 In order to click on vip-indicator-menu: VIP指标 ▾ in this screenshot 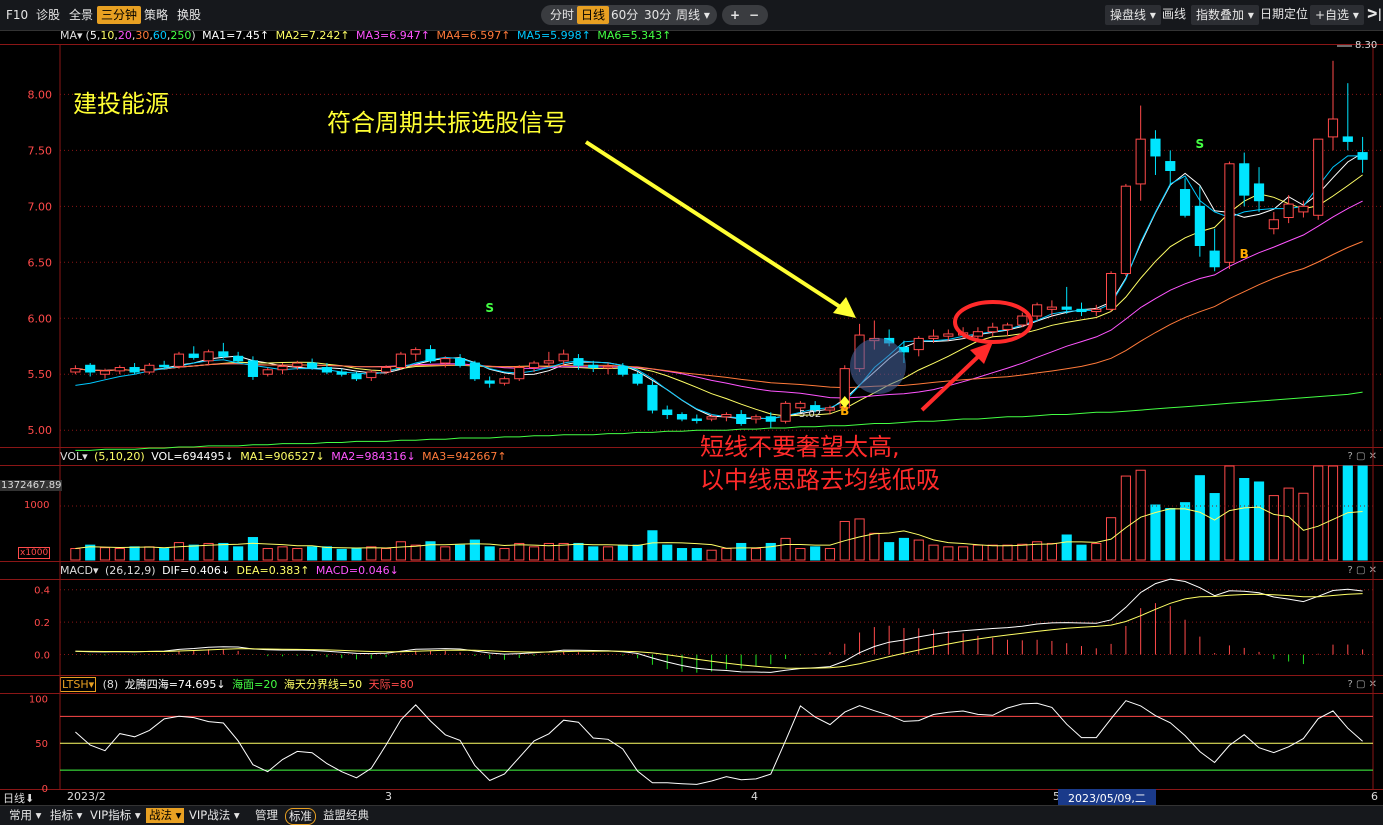, I will do `click(115, 815)`.